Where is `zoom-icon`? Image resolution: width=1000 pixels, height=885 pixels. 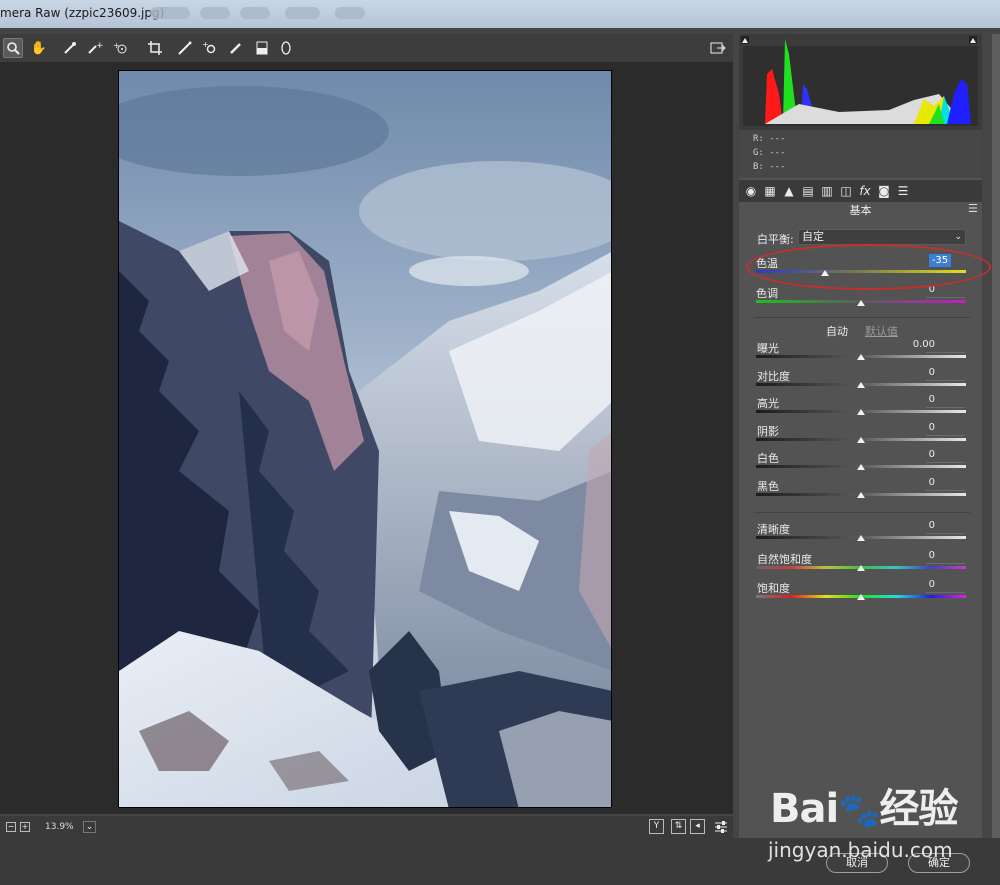 zoom-icon is located at coordinates (13, 48).